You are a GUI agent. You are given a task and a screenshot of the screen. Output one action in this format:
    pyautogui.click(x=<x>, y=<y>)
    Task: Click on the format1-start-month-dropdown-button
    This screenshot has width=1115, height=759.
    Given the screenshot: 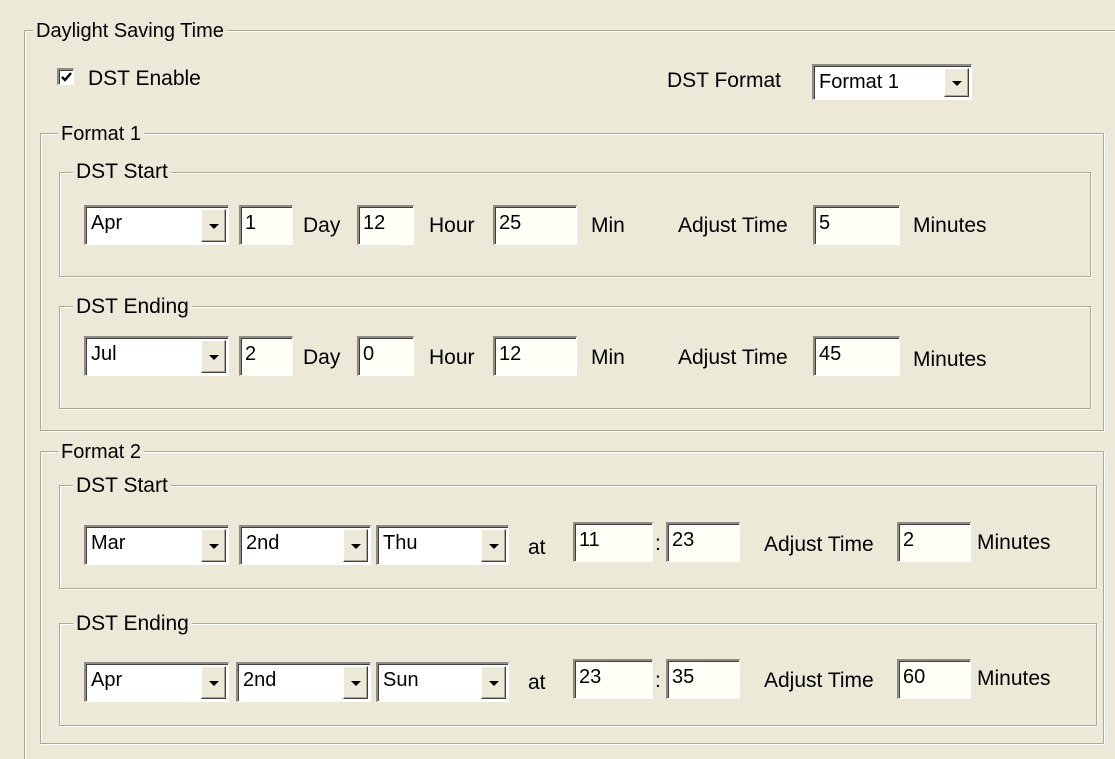 What is the action you would take?
    pyautogui.click(x=213, y=225)
    